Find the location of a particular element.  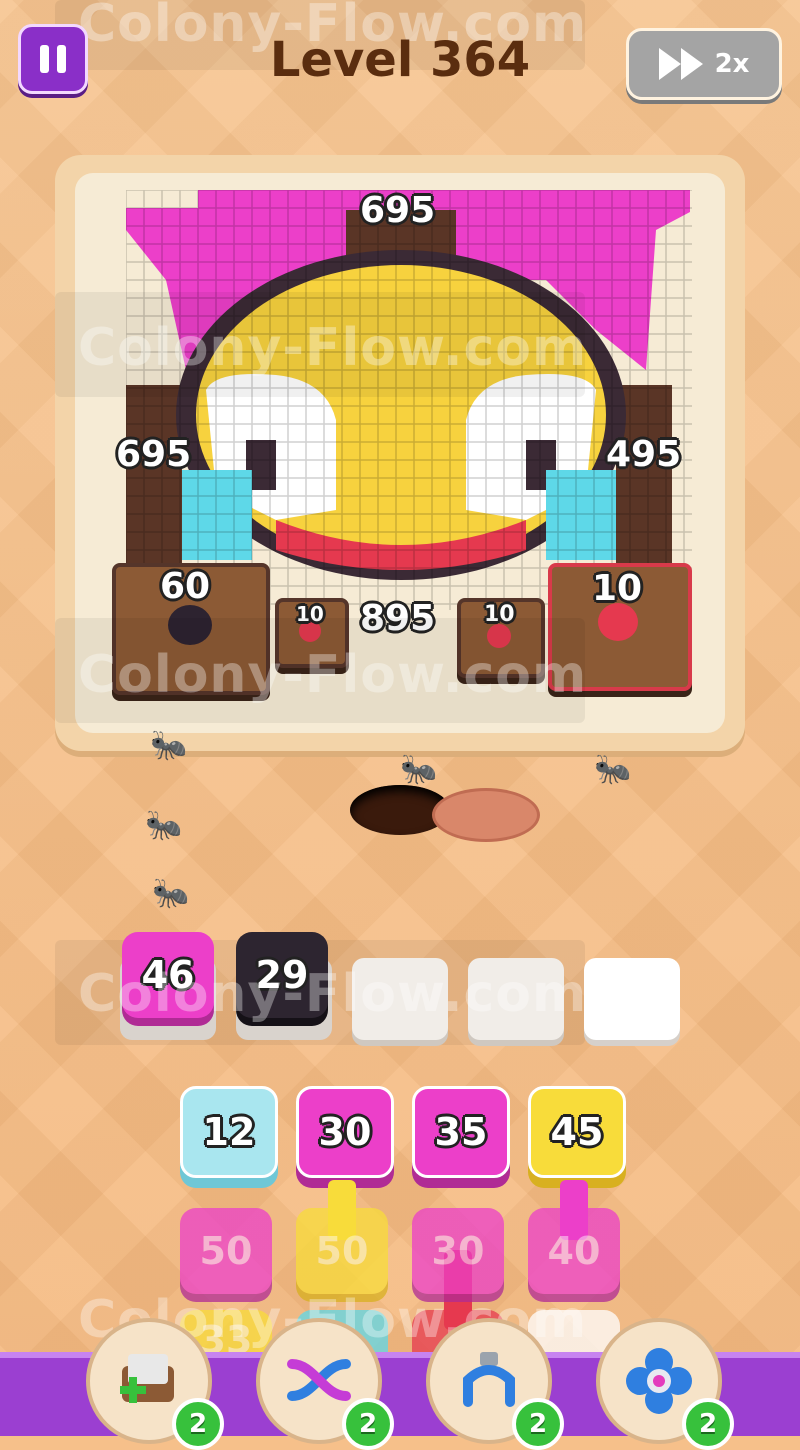

flower-ring-icon is located at coordinates (659, 1381).